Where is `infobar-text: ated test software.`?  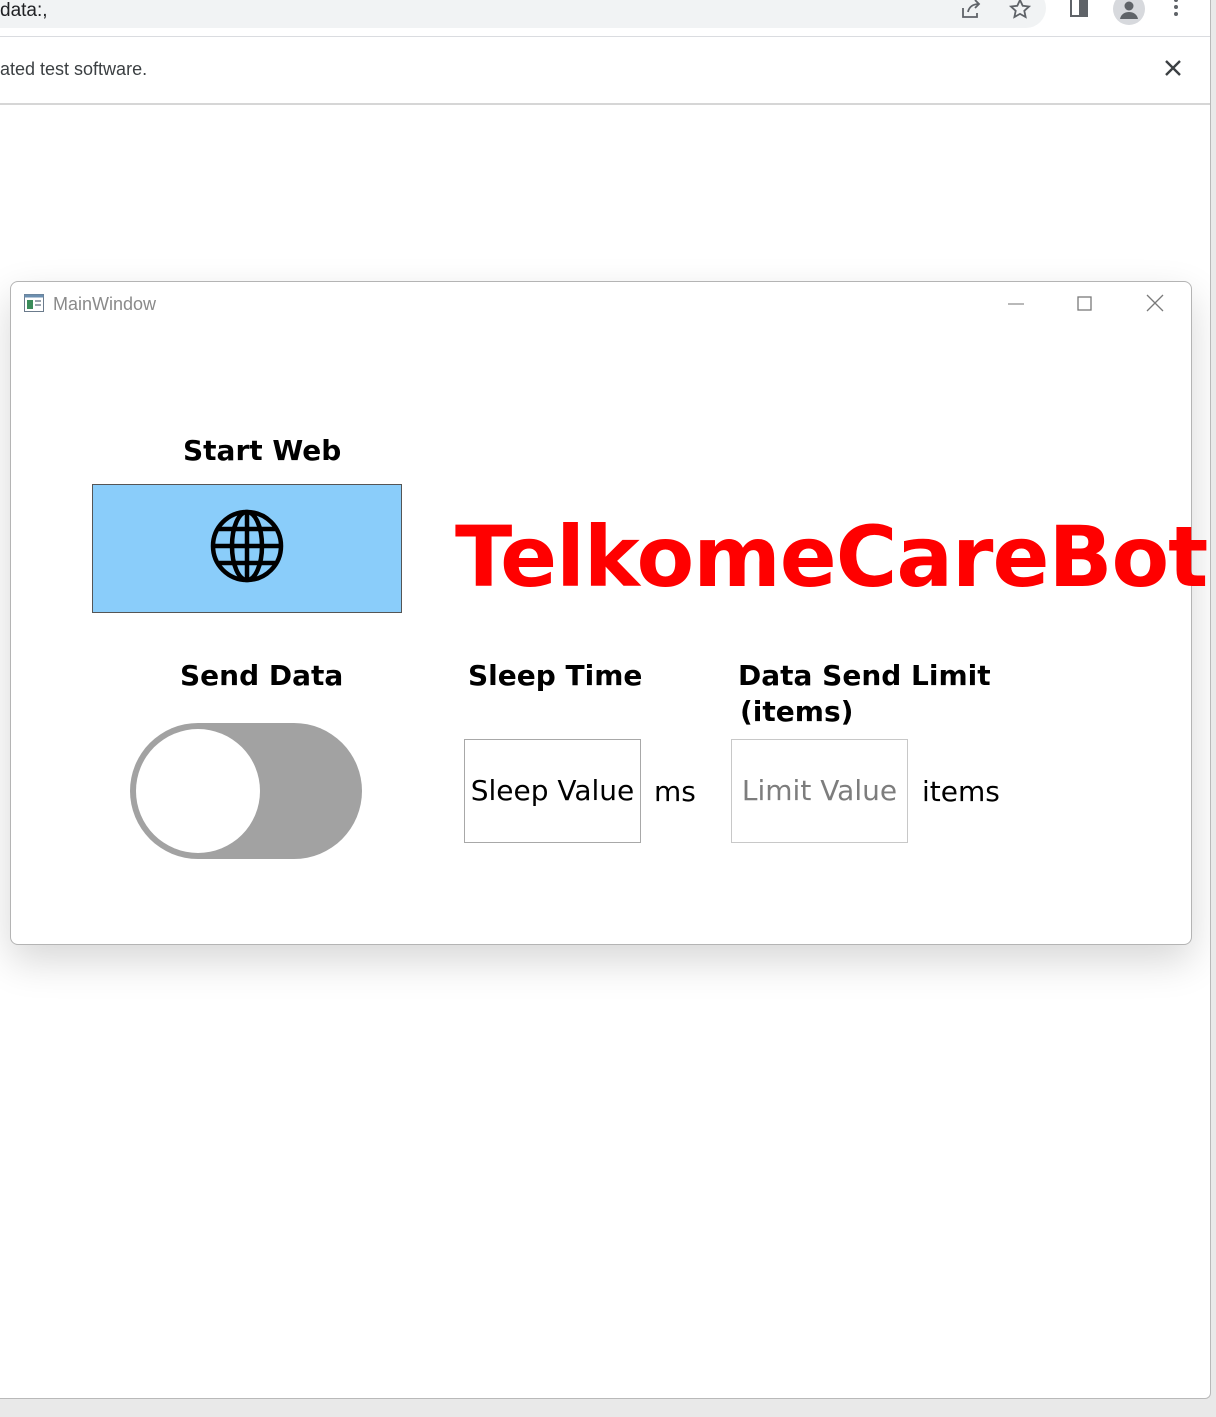 infobar-text: ated test software. is located at coordinates (74, 69).